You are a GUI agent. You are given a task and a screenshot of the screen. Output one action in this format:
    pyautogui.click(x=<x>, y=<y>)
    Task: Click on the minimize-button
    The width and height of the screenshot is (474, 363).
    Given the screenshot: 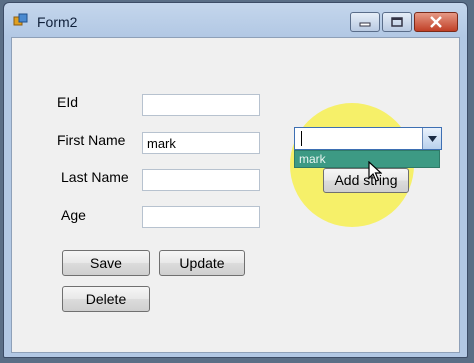 What is the action you would take?
    pyautogui.click(x=365, y=22)
    